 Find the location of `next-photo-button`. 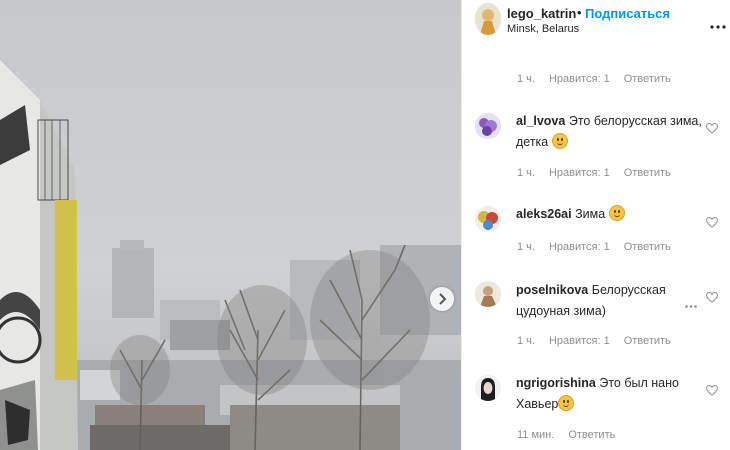

next-photo-button is located at coordinates (442, 299).